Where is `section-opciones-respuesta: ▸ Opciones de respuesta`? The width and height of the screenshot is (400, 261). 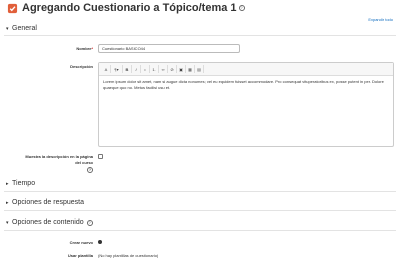
section-opciones-respuesta: ▸ Opciones de respuesta is located at coordinates (45, 202).